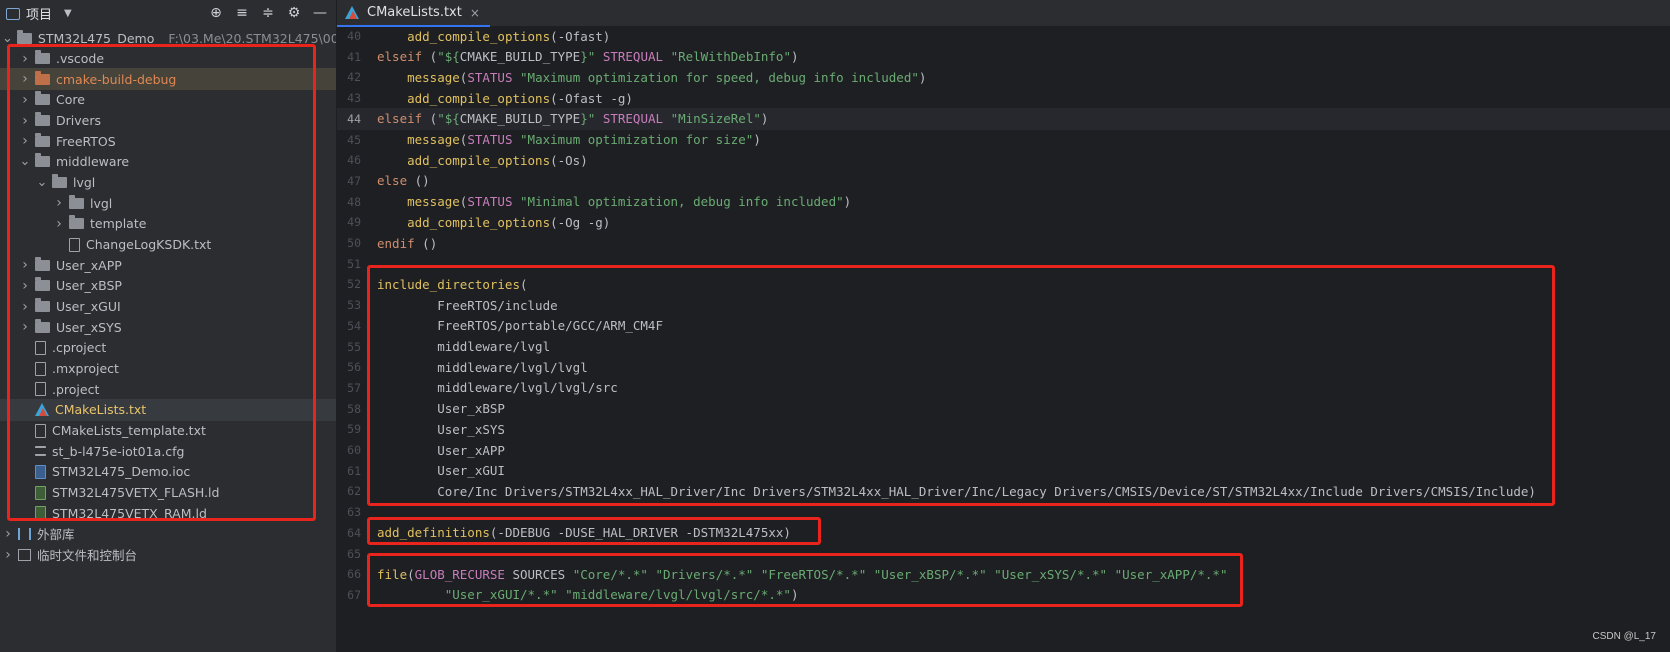 The image size is (1670, 652). I want to click on tree-item-external-libraries: › 外部库, so click(168, 534).